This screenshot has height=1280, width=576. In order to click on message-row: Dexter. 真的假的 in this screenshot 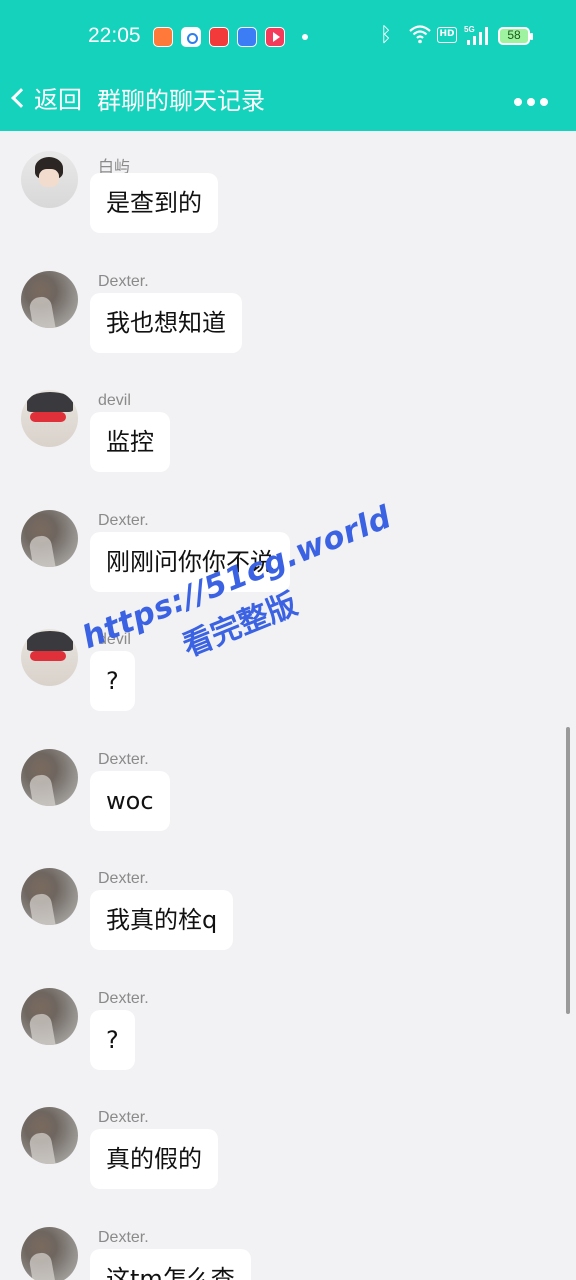, I will do `click(288, 1157)`.